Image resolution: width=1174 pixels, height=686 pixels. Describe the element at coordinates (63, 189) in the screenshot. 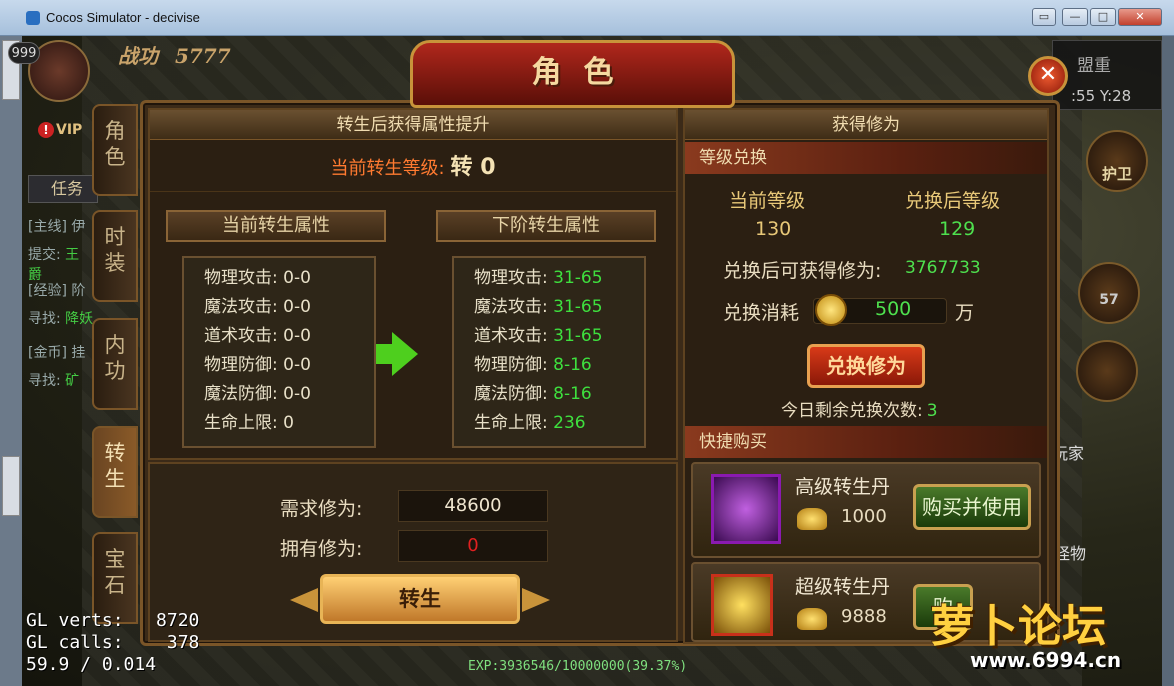

I see `task-tab: 任务` at that location.